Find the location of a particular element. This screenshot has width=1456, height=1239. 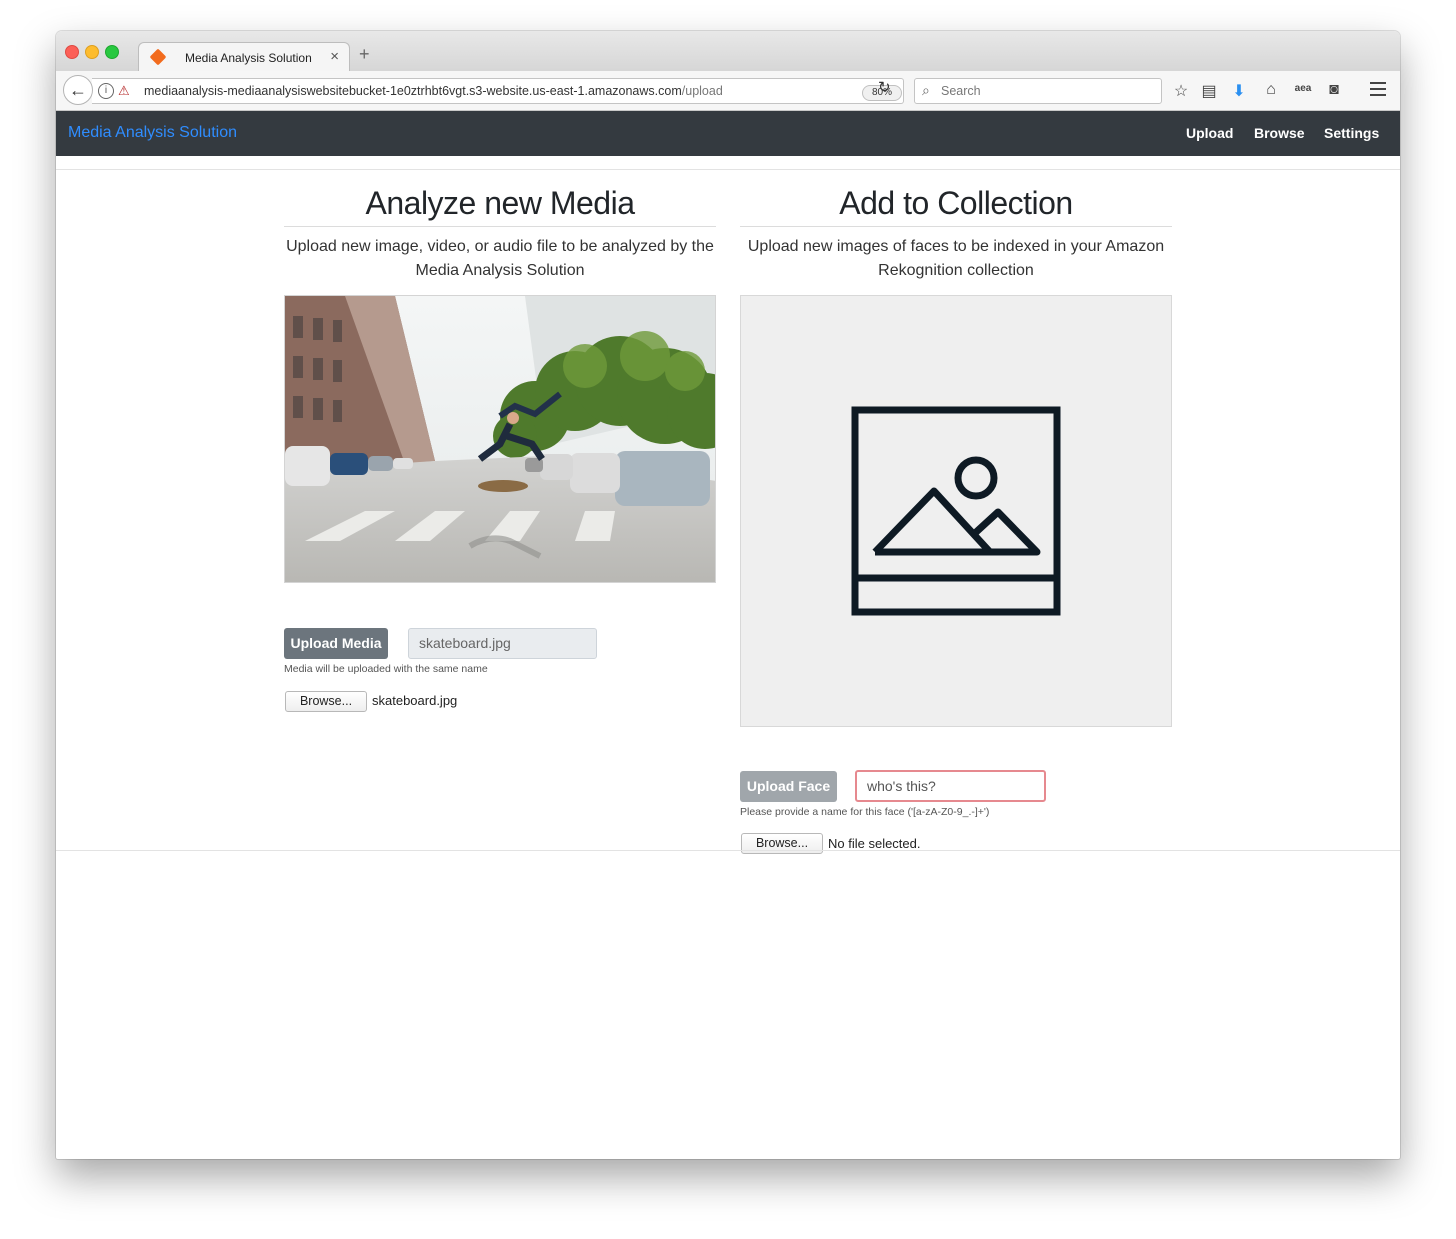

search-icon: ⌕ is located at coordinates (926, 90).